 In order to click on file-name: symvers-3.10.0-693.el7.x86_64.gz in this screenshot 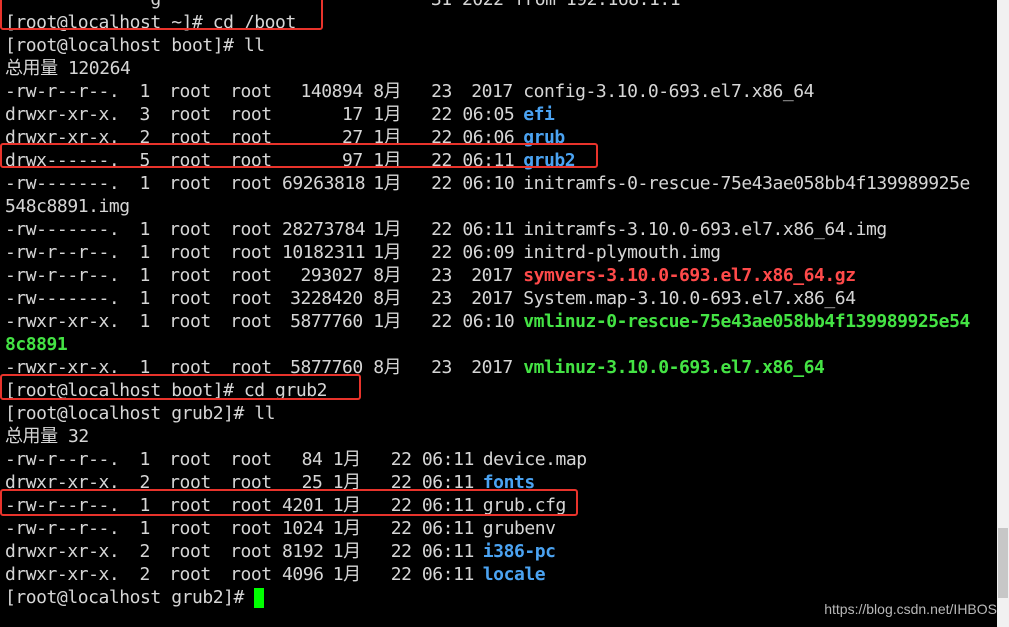, I will do `click(689, 275)`.